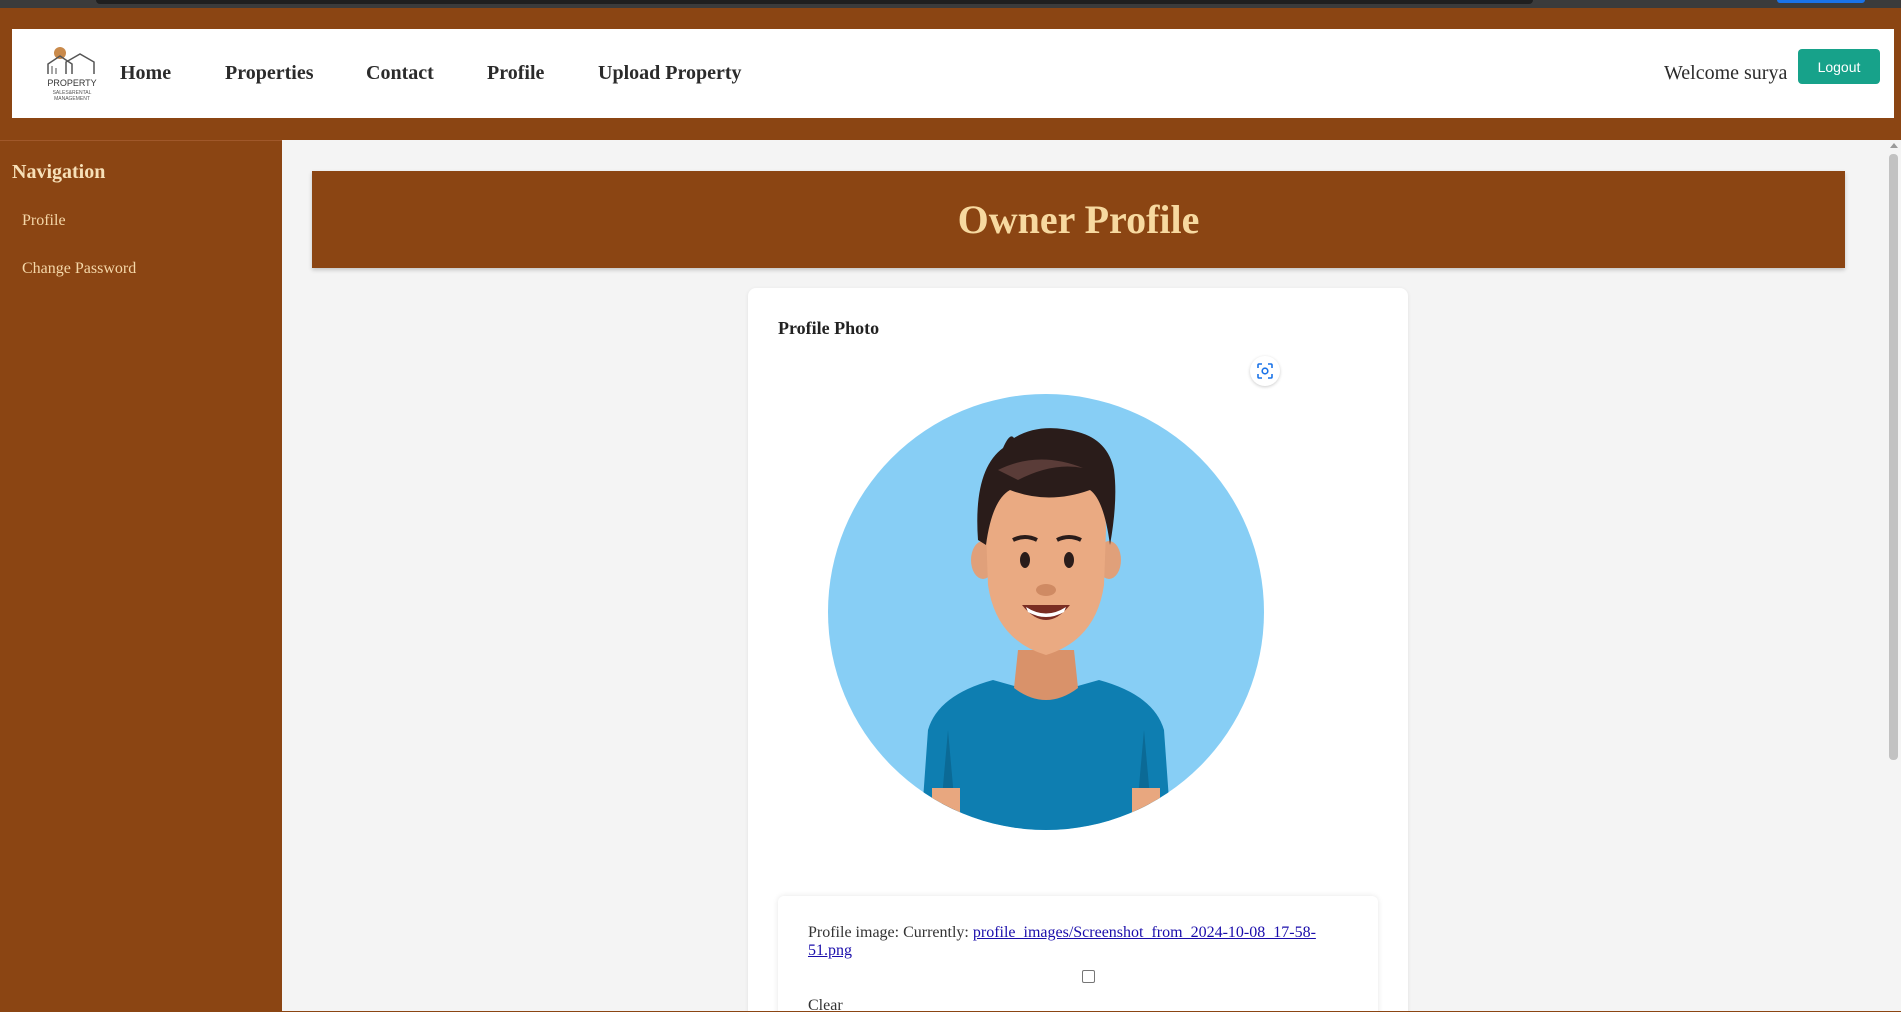  I want to click on scroll-thumb, so click(1893, 457).